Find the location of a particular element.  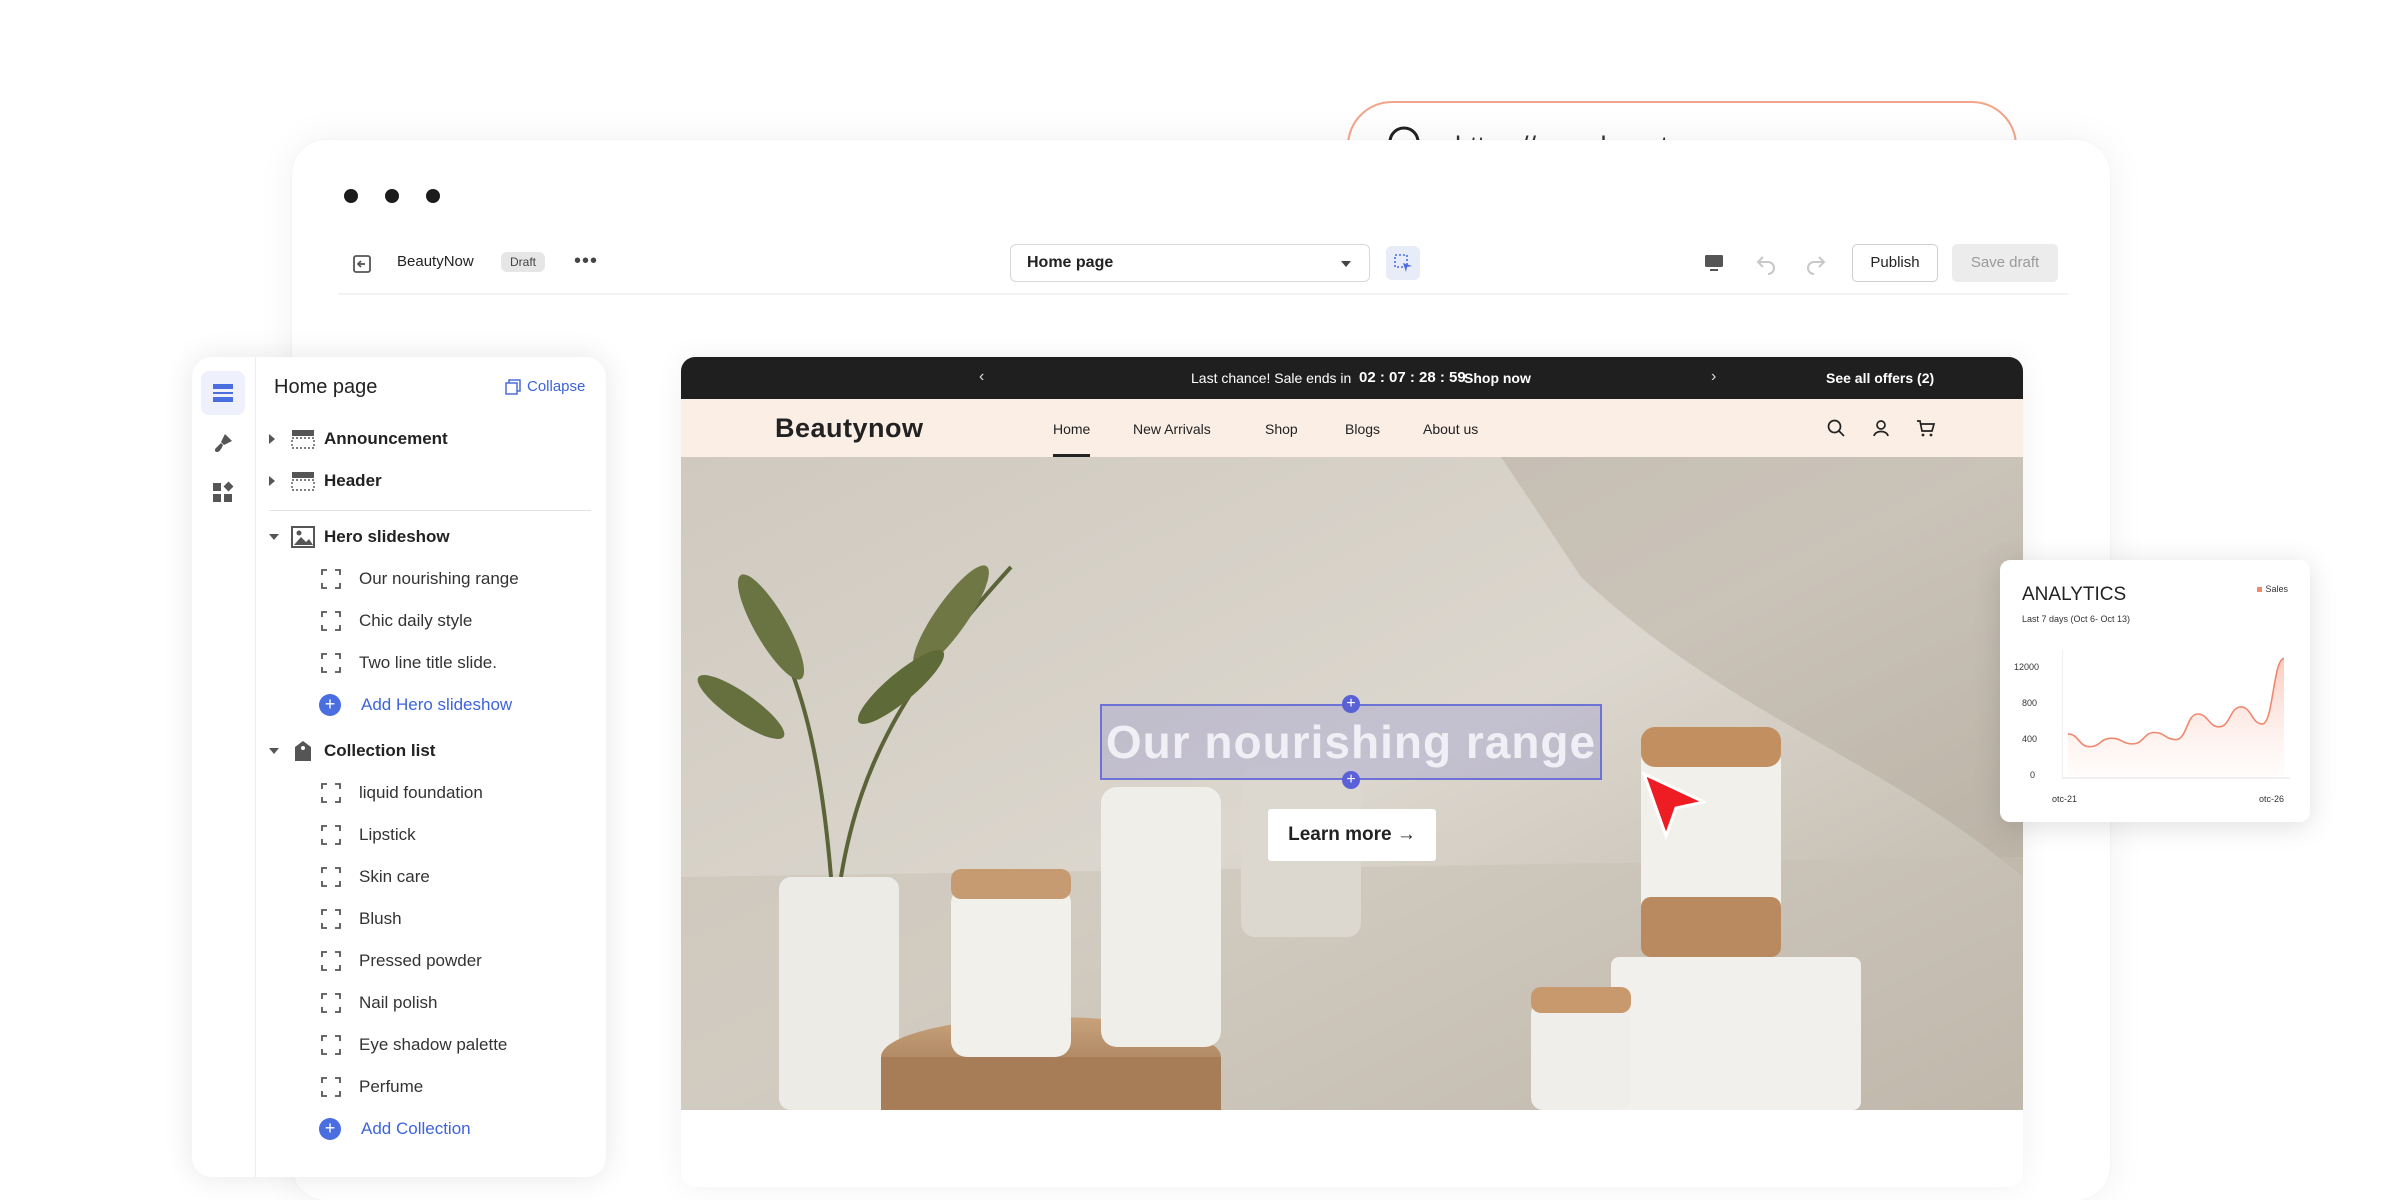

nav-shop: Shop is located at coordinates (1281, 429).